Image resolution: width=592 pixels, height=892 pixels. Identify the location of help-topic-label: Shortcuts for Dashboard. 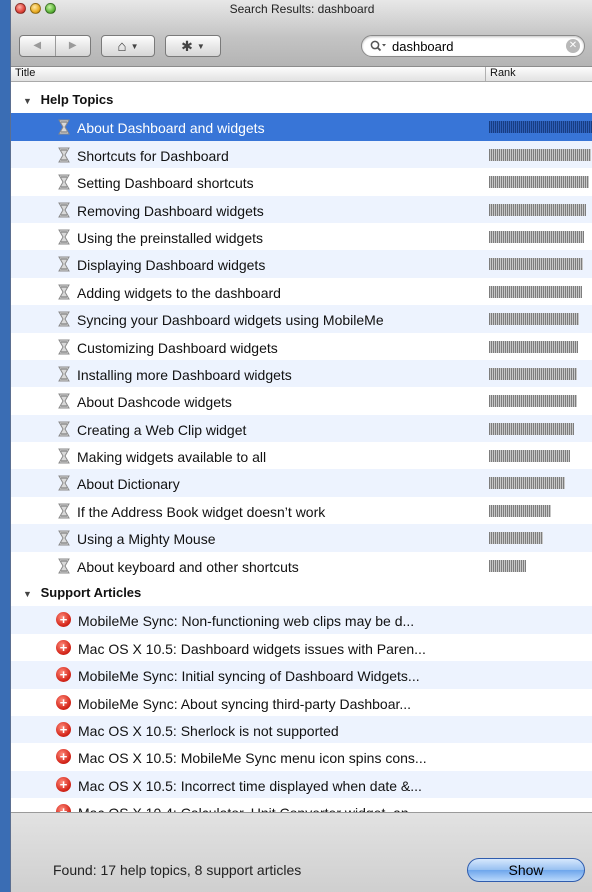
(153, 155).